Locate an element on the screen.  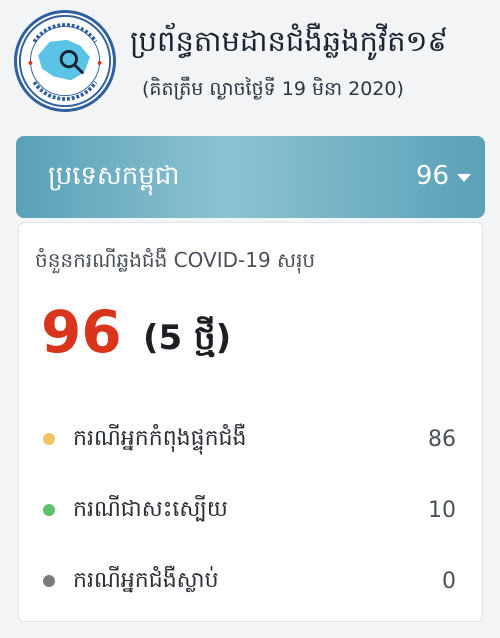
stat-label-deaths: ករណីអ្នកជំងឺស្លាប់ is located at coordinates (146, 580).